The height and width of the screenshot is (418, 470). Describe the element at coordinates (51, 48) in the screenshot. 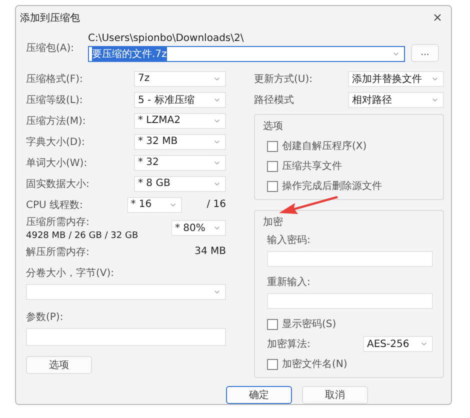

I see `field-label: 压缩包(A):` at that location.